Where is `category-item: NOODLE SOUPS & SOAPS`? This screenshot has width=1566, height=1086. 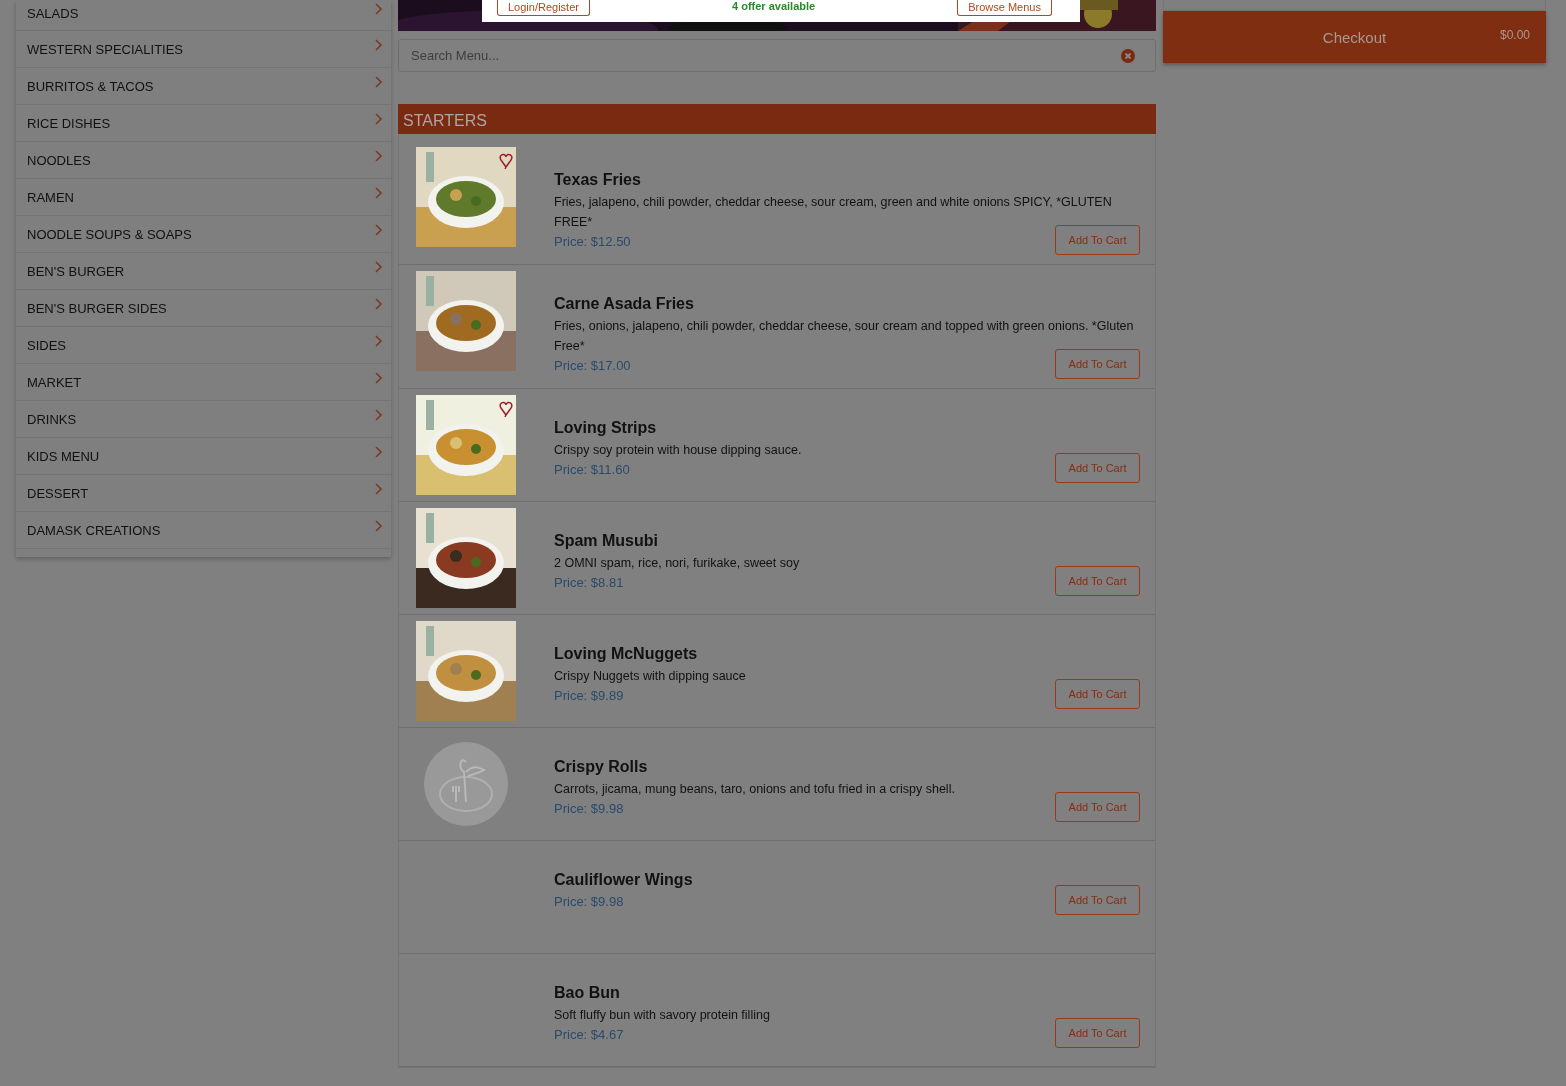 category-item: NOODLE SOUPS & SOAPS is located at coordinates (203, 234).